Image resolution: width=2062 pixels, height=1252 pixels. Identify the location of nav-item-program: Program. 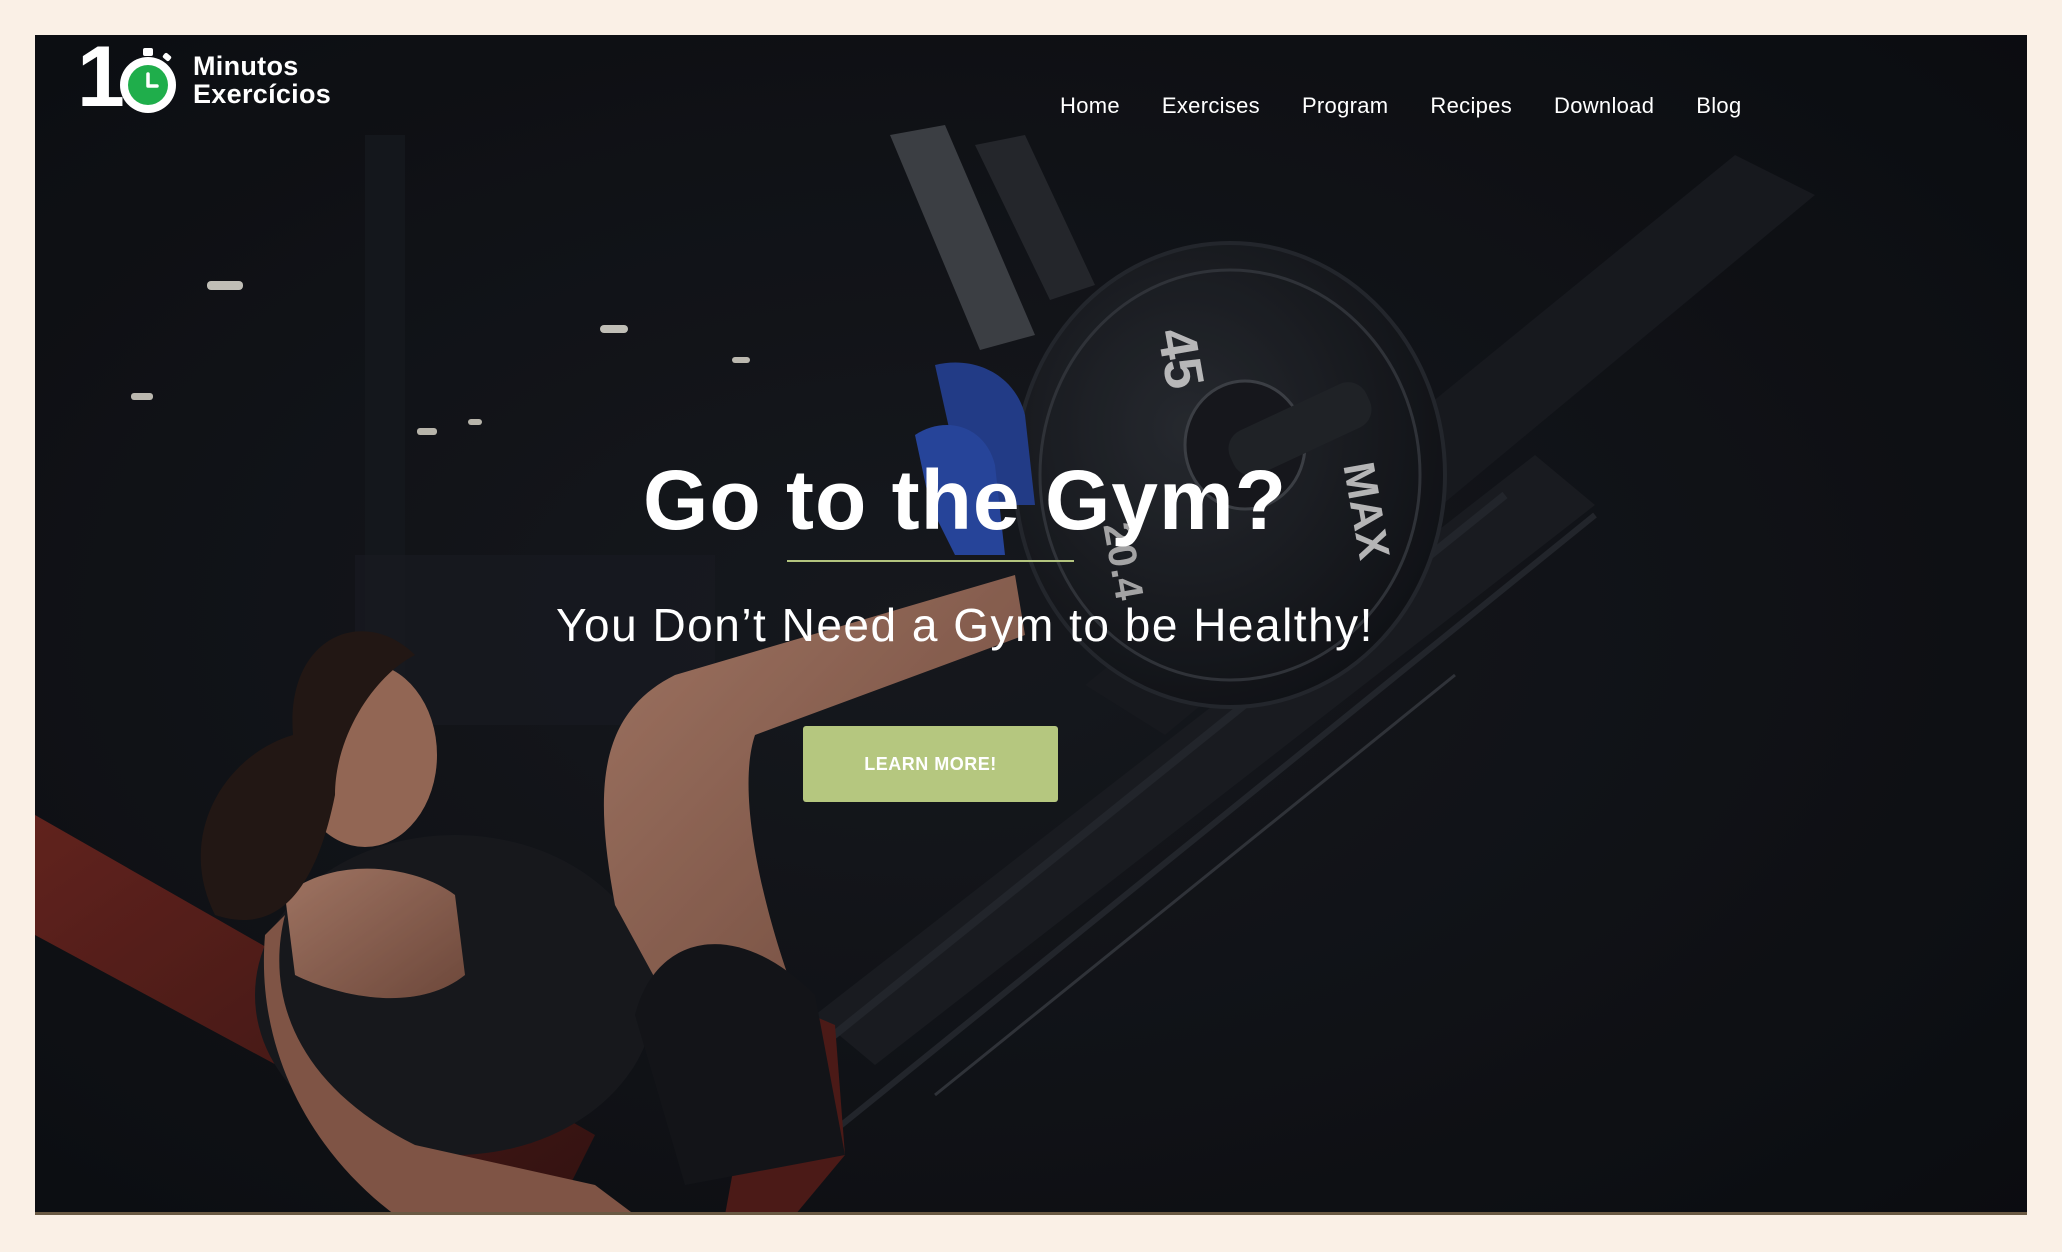
(1345, 106).